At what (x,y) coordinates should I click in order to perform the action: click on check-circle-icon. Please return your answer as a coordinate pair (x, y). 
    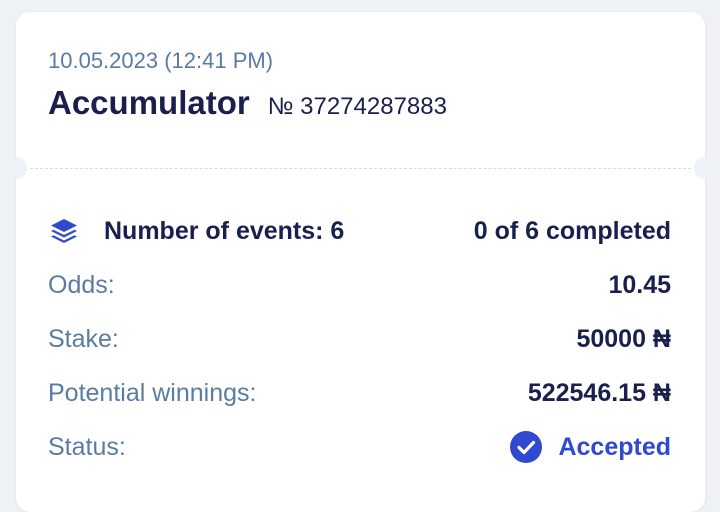
    Looking at the image, I should click on (526, 447).